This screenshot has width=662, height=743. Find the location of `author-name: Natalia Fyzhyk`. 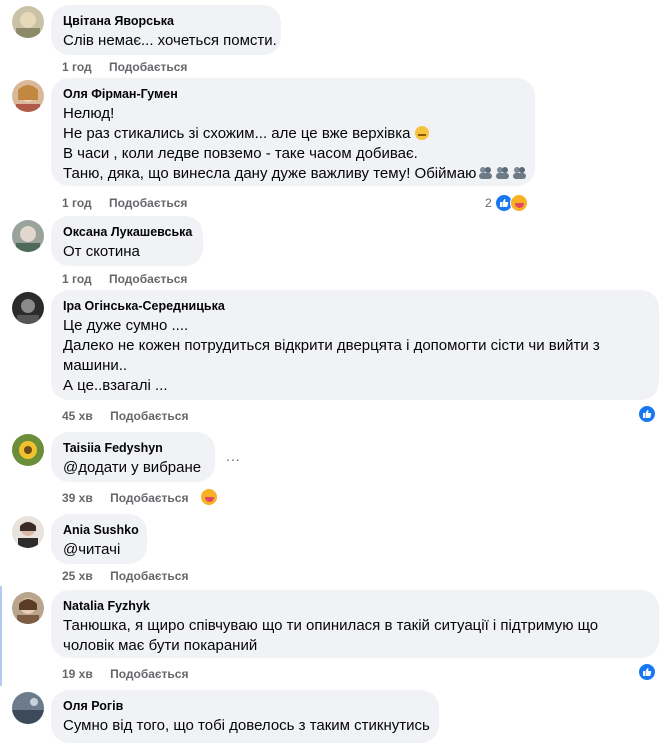

author-name: Natalia Fyzhyk is located at coordinates (355, 606).